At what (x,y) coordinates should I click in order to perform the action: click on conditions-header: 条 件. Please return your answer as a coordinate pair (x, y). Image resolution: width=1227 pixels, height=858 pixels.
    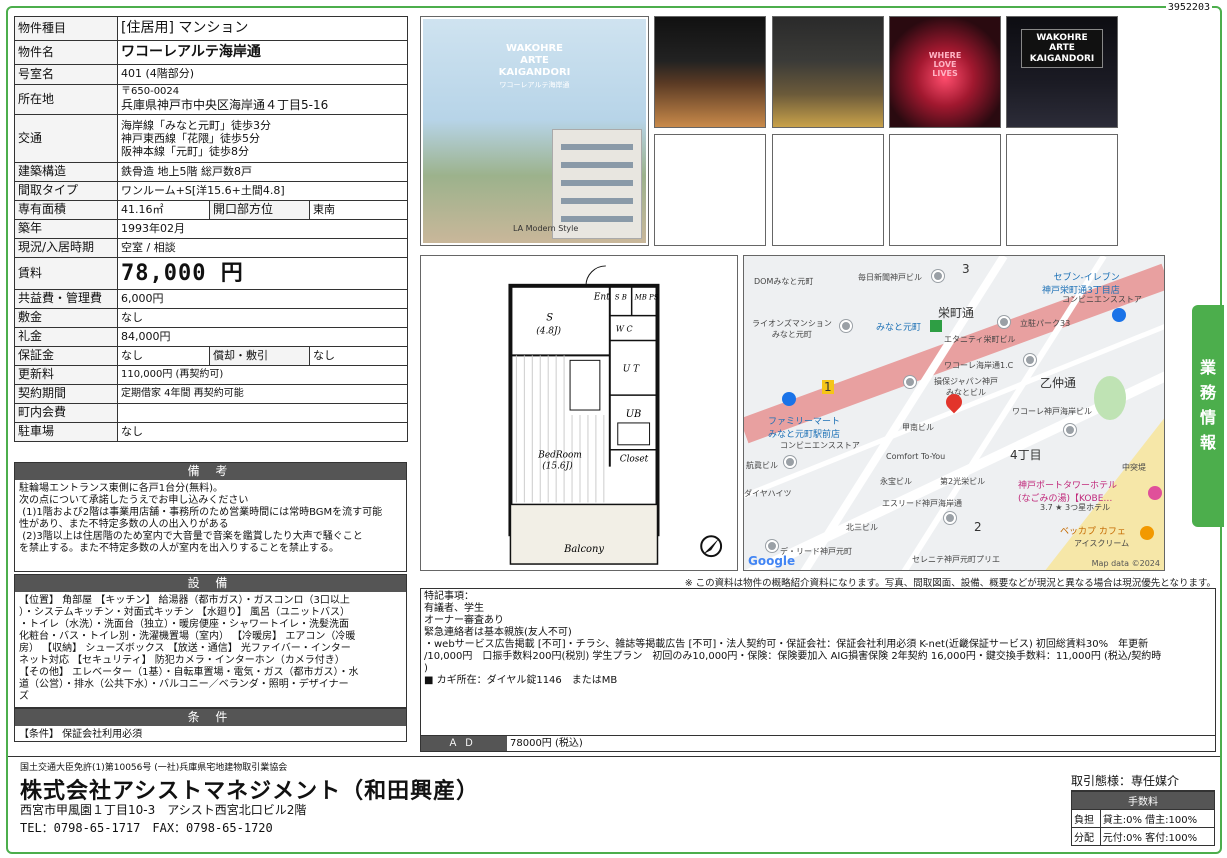
    Looking at the image, I should click on (210, 717).